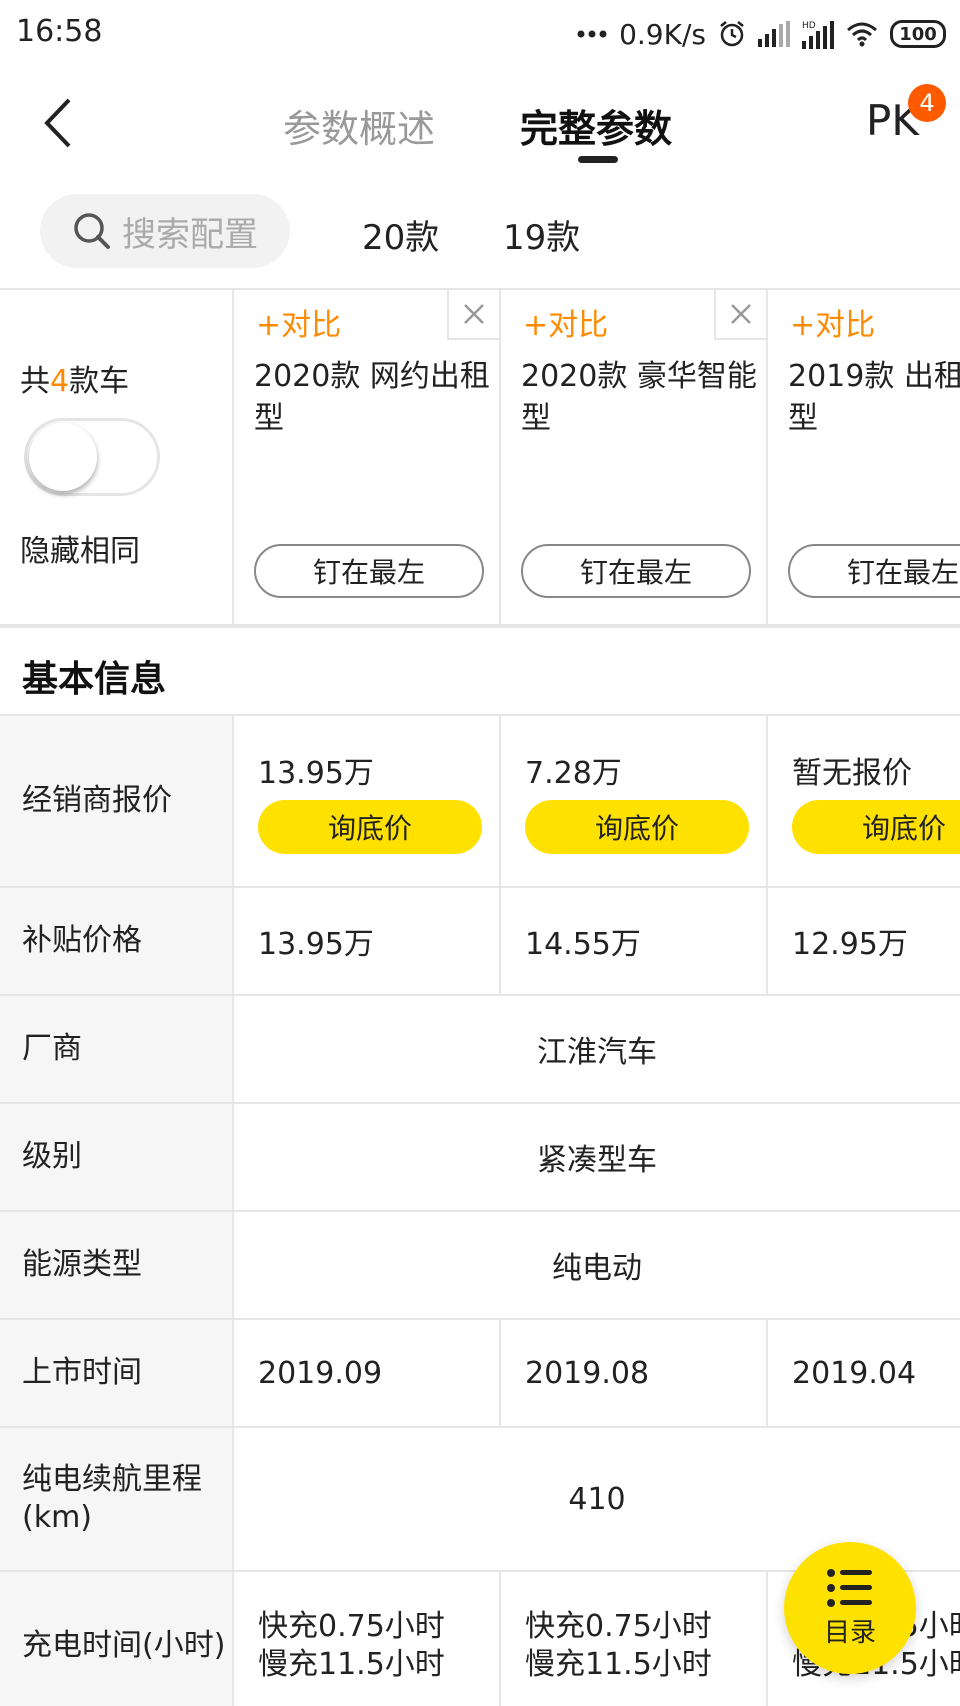  Describe the element at coordinates (809, 26) in the screenshot. I see `svg-text: HD` at that location.